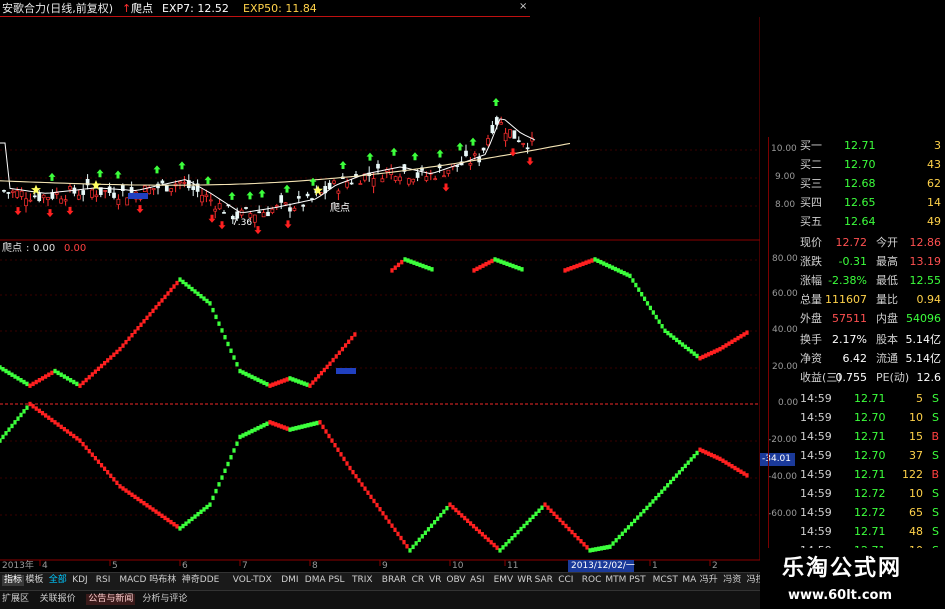 This screenshot has width=945, height=609. Describe the element at coordinates (362, 580) in the screenshot. I see `indicator-tab: TRIX` at that location.